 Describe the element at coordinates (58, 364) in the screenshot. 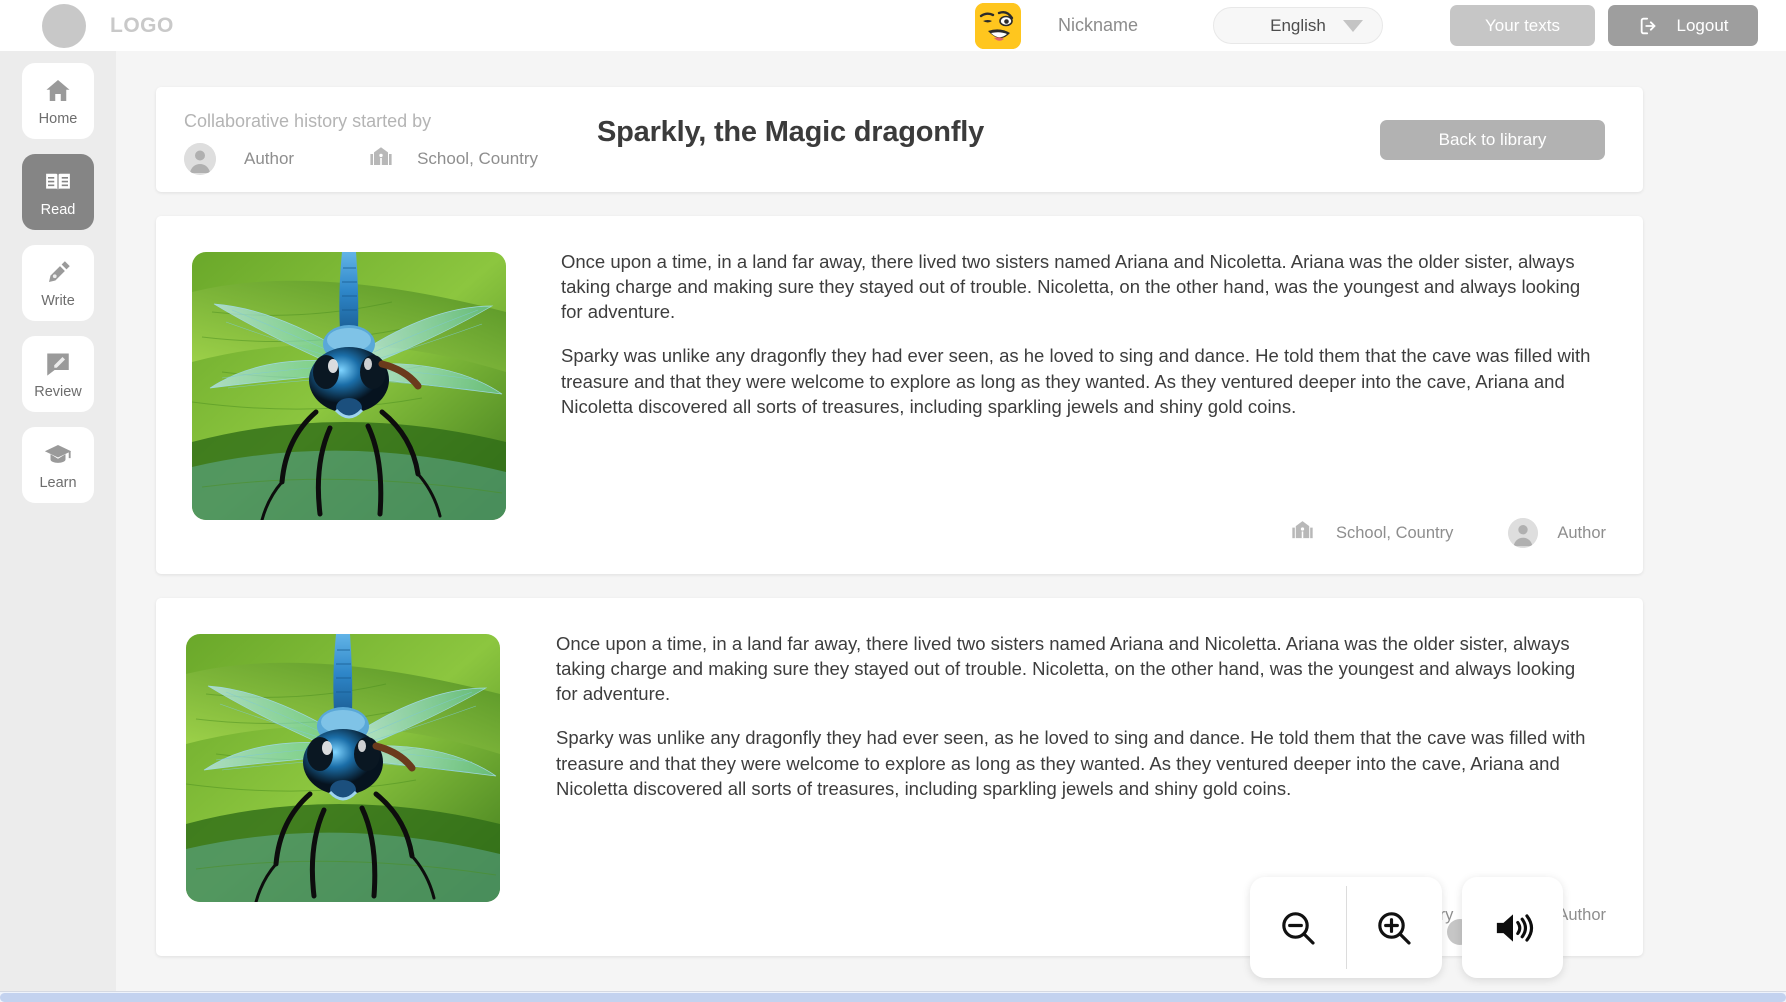

I see `comment-edit-icon` at that location.